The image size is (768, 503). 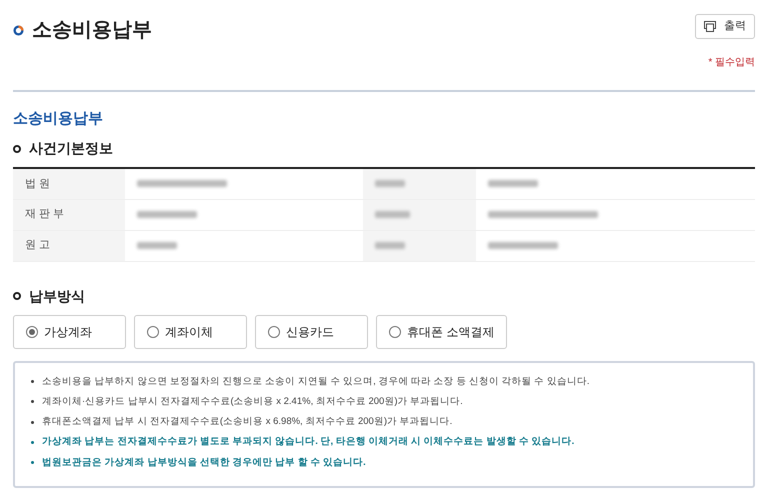 What do you see at coordinates (731, 63) in the screenshot?
I see `required-note: * 필수입력` at bounding box center [731, 63].